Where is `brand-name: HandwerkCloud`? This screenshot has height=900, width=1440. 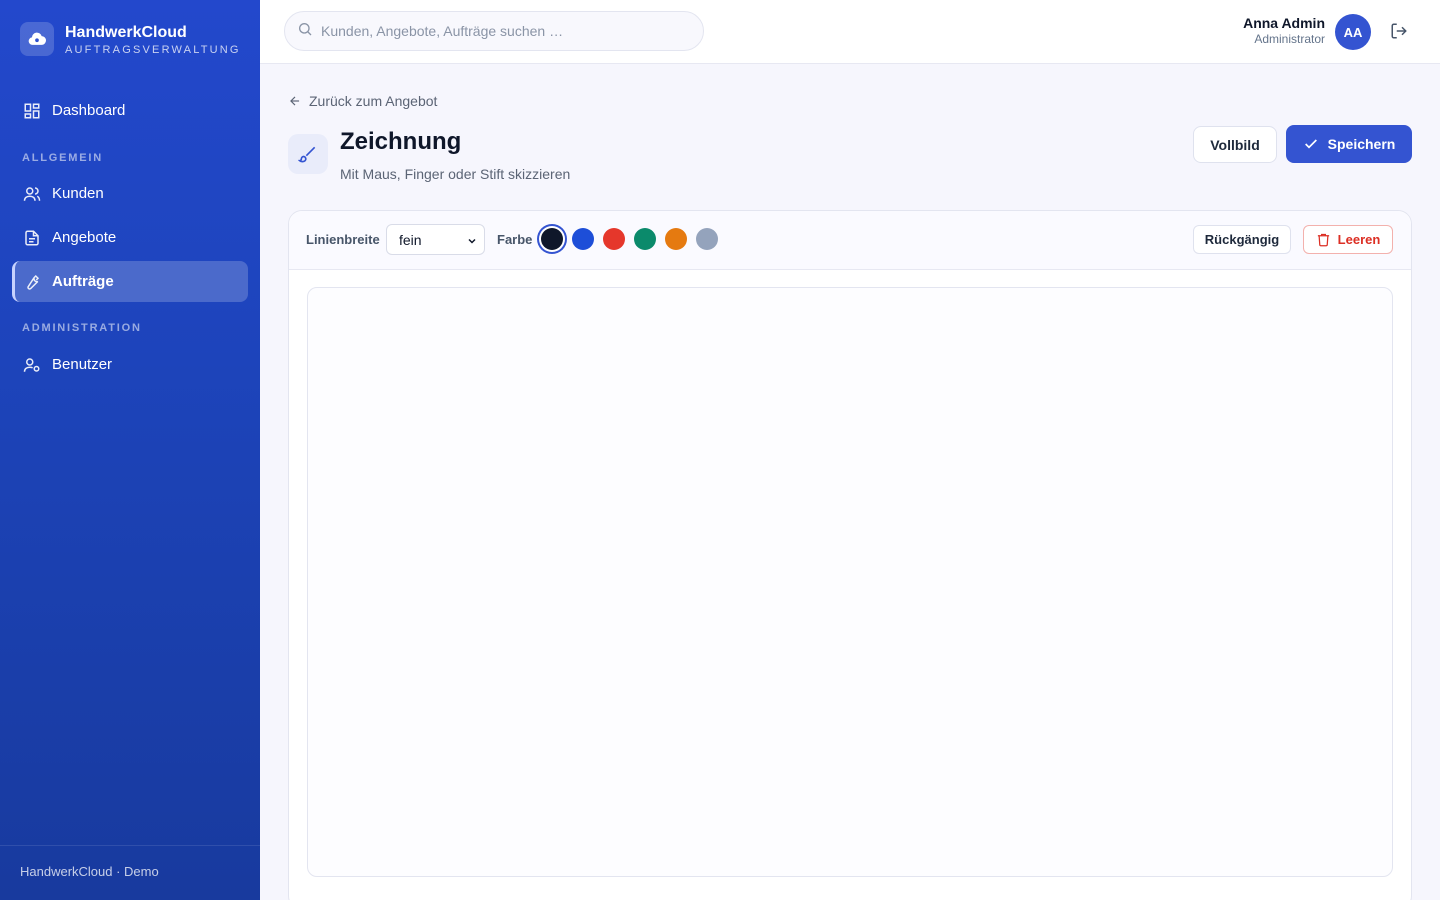 brand-name: HandwerkCloud is located at coordinates (126, 32).